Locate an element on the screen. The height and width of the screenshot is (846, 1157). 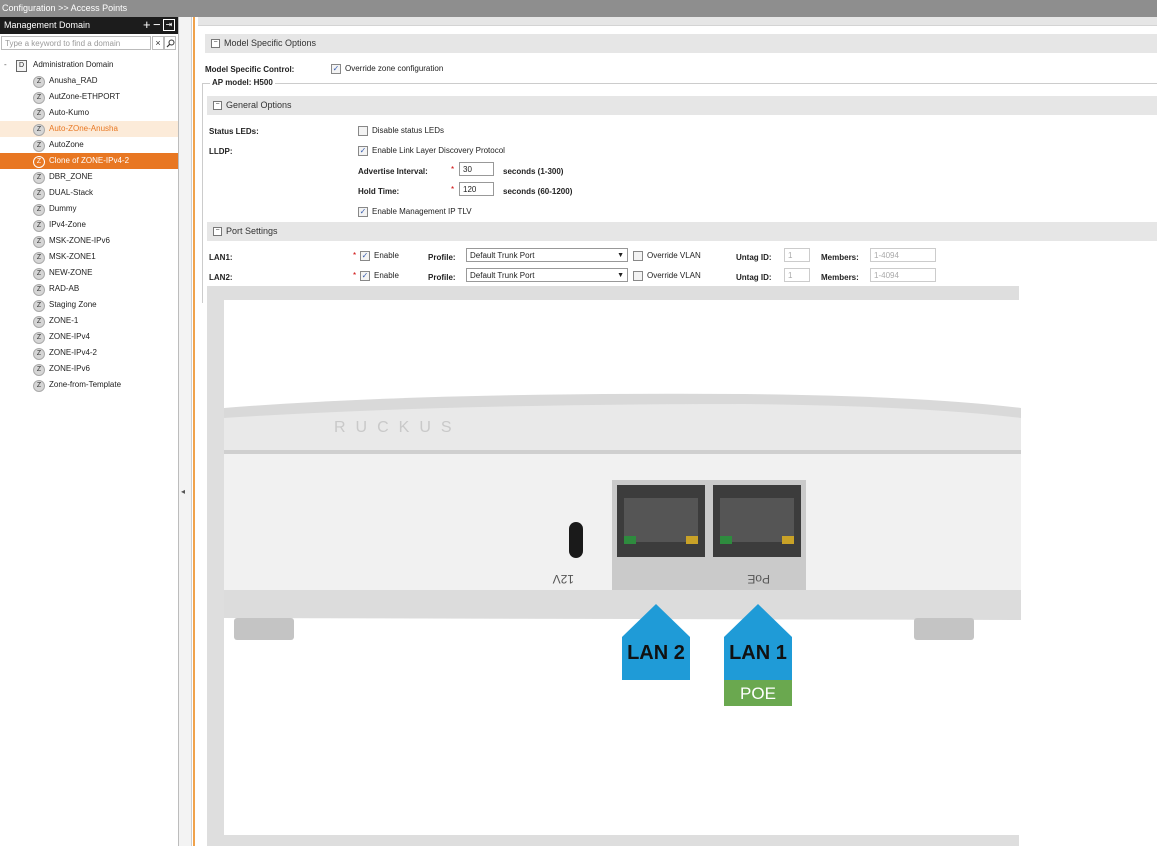
silk-12v-label: 12V is located at coordinates (563, 579).